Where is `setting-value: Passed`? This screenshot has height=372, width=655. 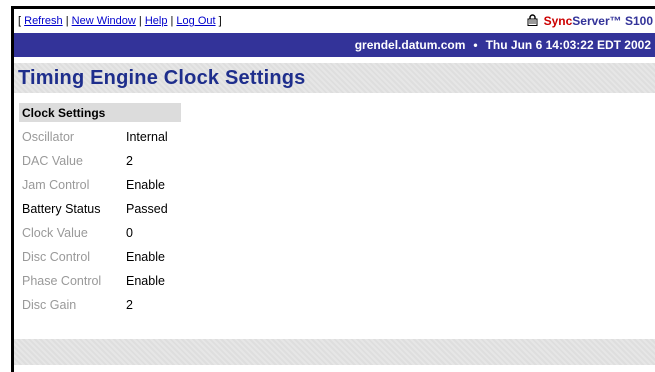 setting-value: Passed is located at coordinates (147, 209).